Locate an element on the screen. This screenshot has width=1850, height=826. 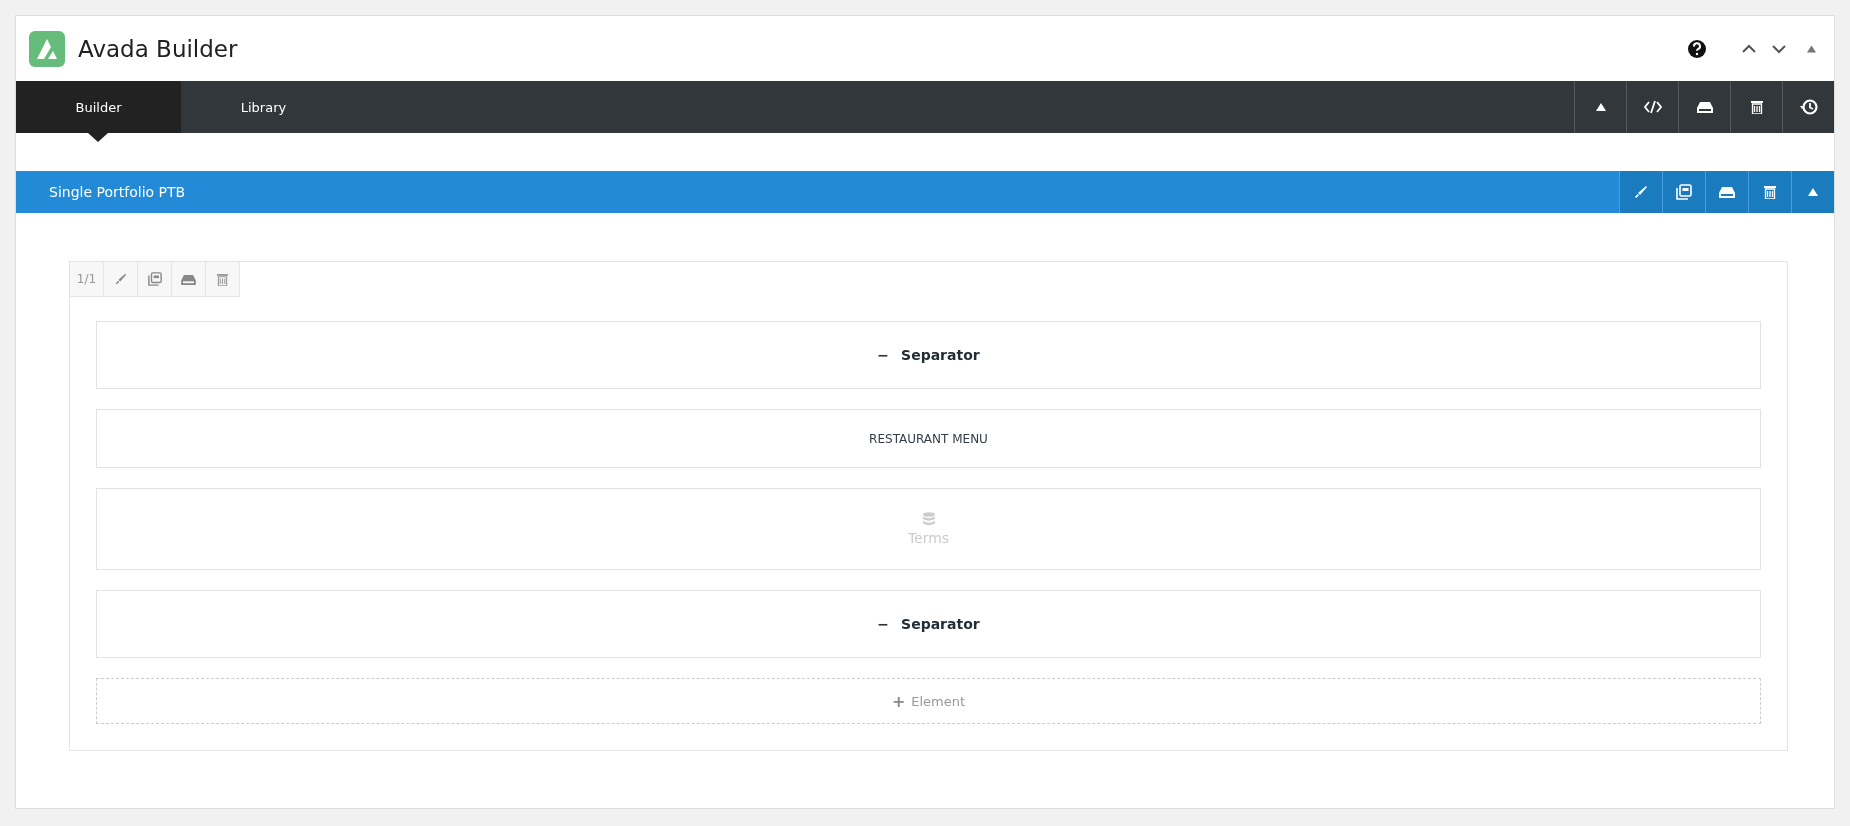
chevron-down-icon is located at coordinates (1779, 48).